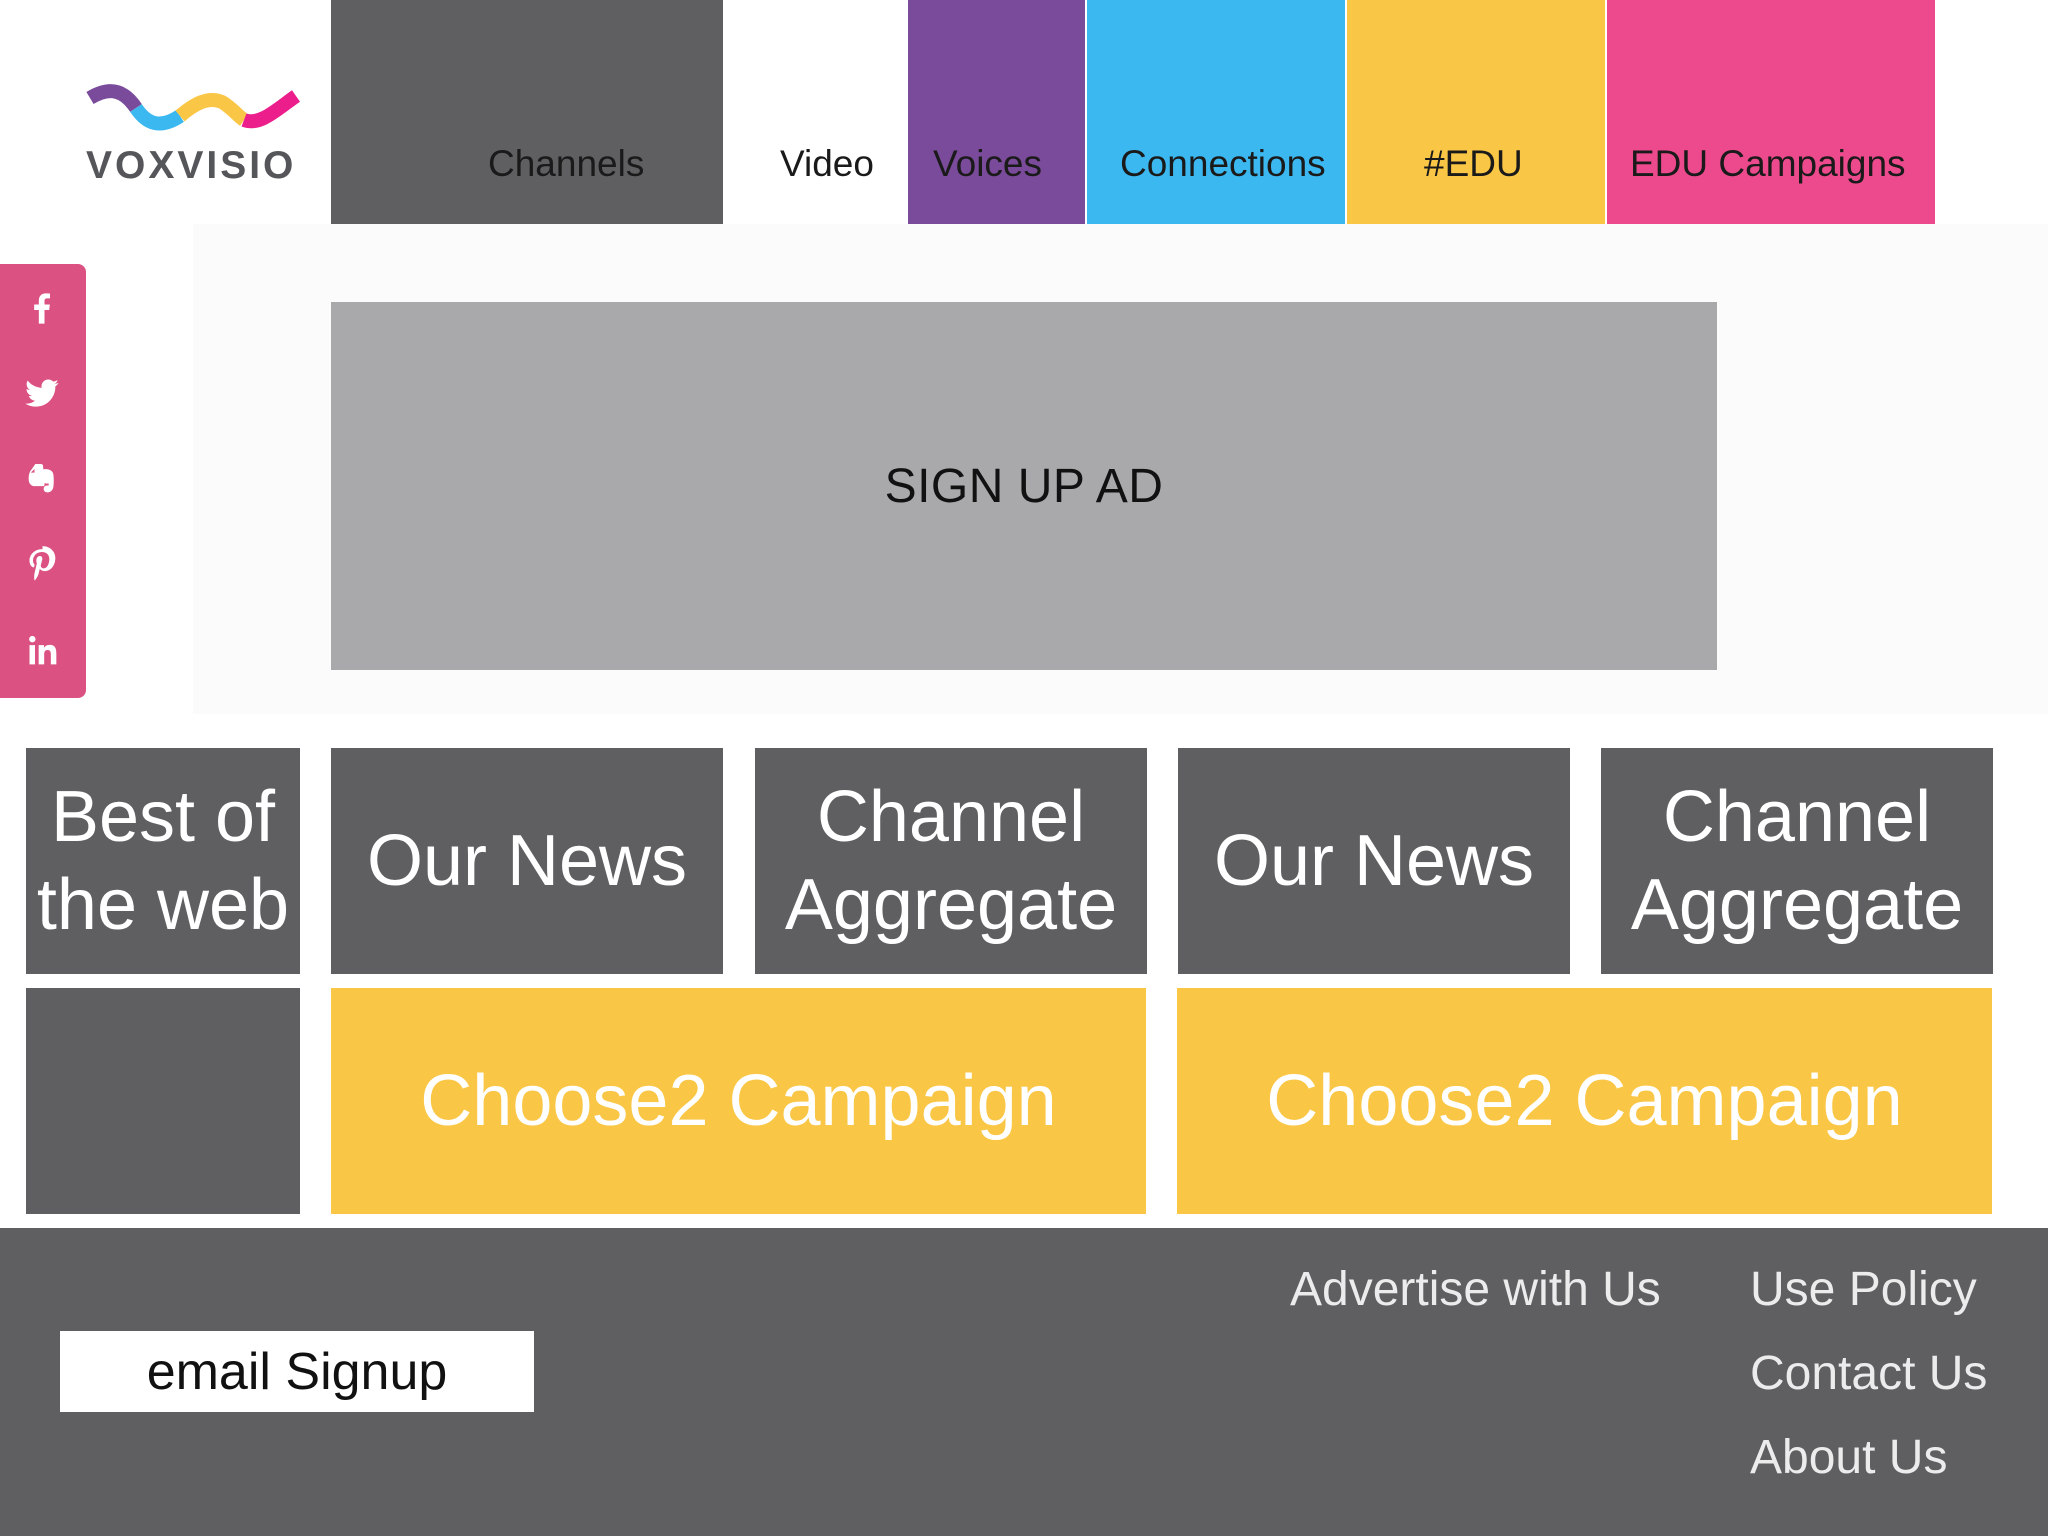 This screenshot has width=2048, height=1536. What do you see at coordinates (1868, 1374) in the screenshot?
I see `footer-link-contact: Contact Us` at bounding box center [1868, 1374].